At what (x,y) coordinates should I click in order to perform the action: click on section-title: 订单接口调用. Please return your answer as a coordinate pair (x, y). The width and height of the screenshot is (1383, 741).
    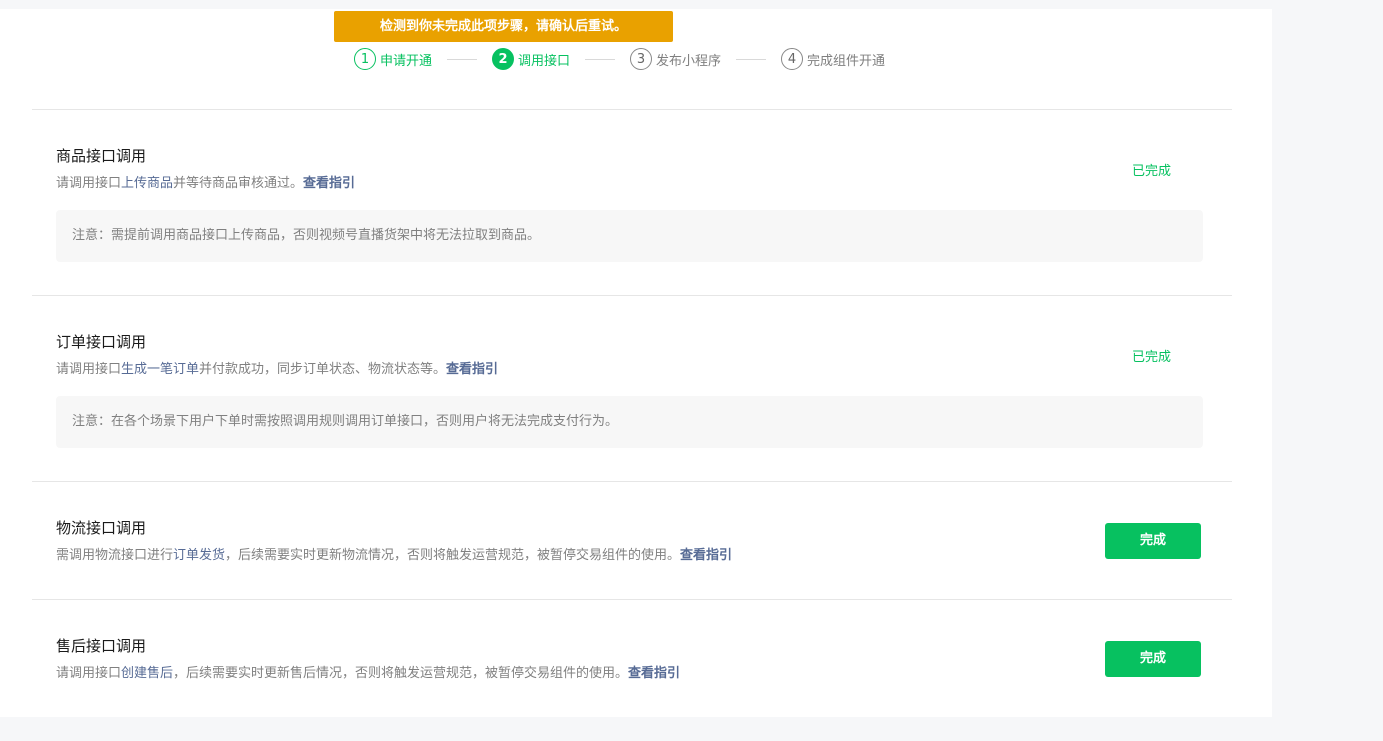
    Looking at the image, I should click on (101, 342).